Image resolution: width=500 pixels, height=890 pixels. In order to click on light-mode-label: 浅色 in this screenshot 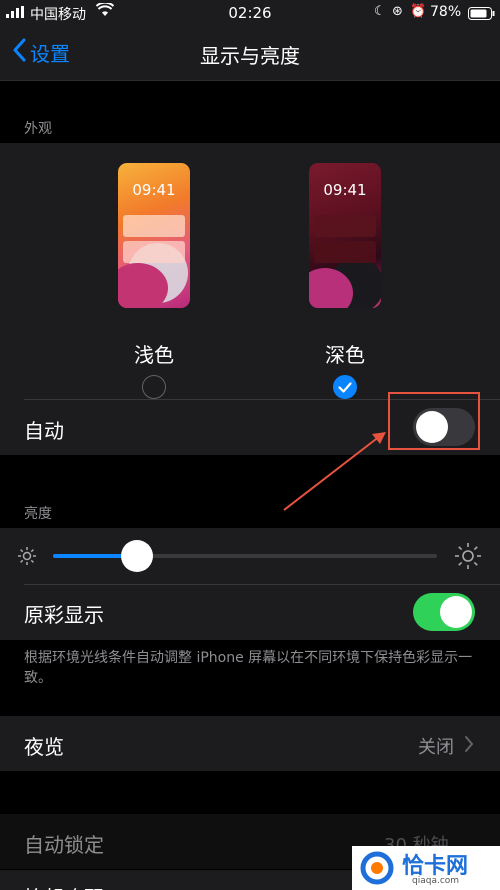, I will do `click(154, 355)`.